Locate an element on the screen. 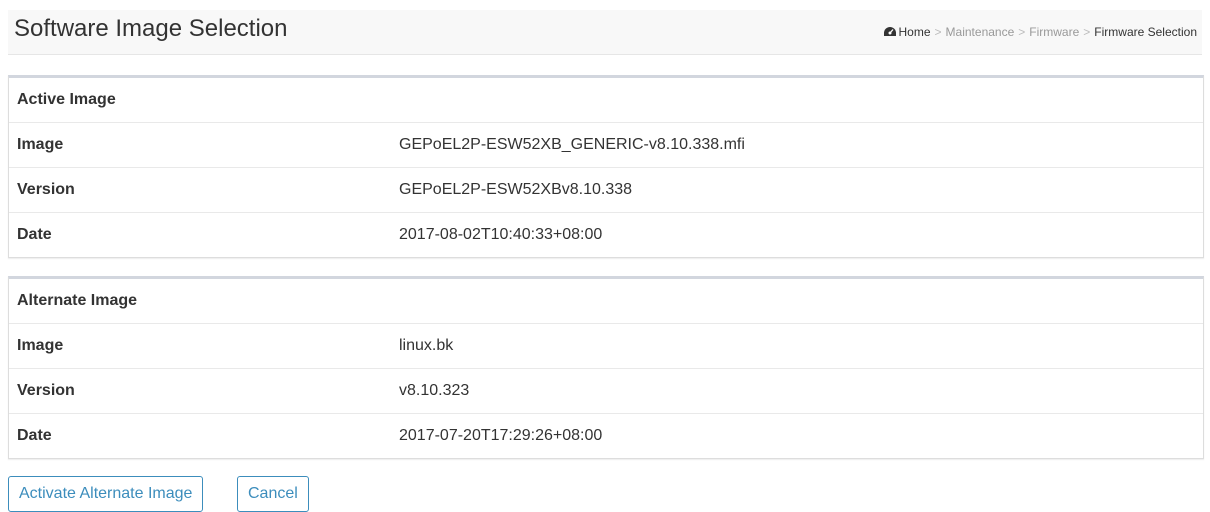 This screenshot has height=512, width=1210. cancel-button: Cancel is located at coordinates (273, 494).